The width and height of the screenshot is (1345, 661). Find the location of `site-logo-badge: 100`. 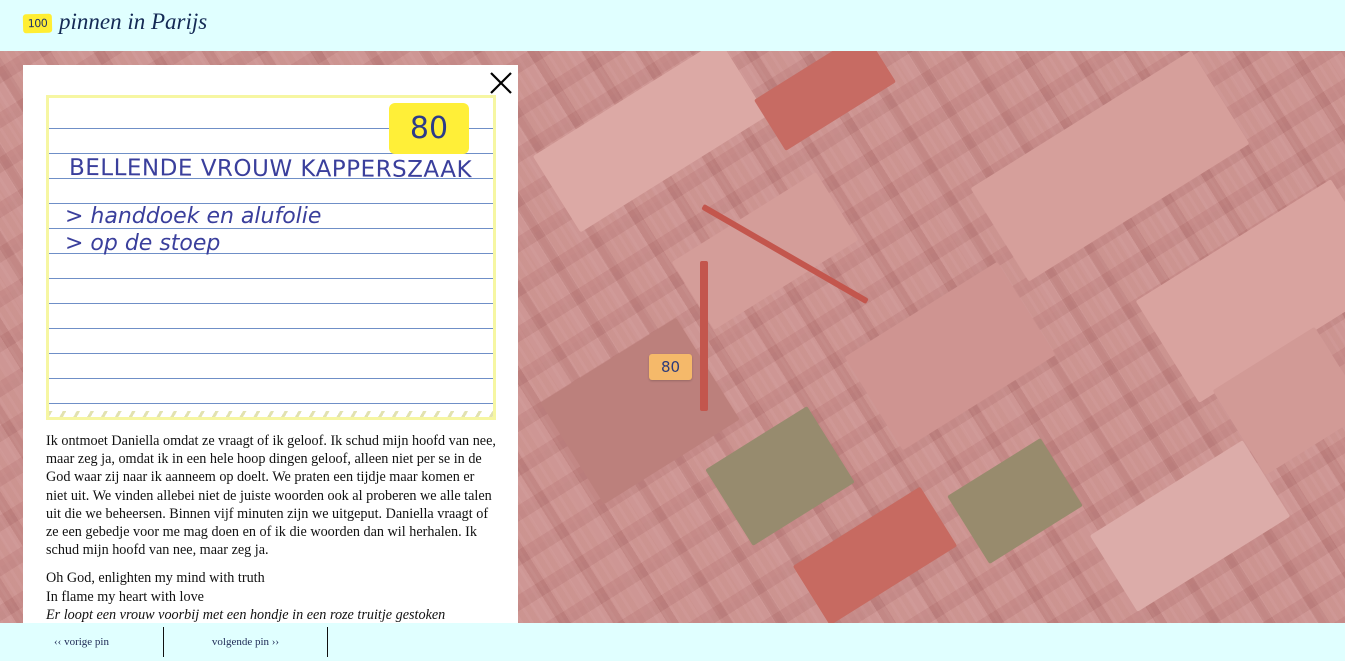

site-logo-badge: 100 is located at coordinates (37, 23).